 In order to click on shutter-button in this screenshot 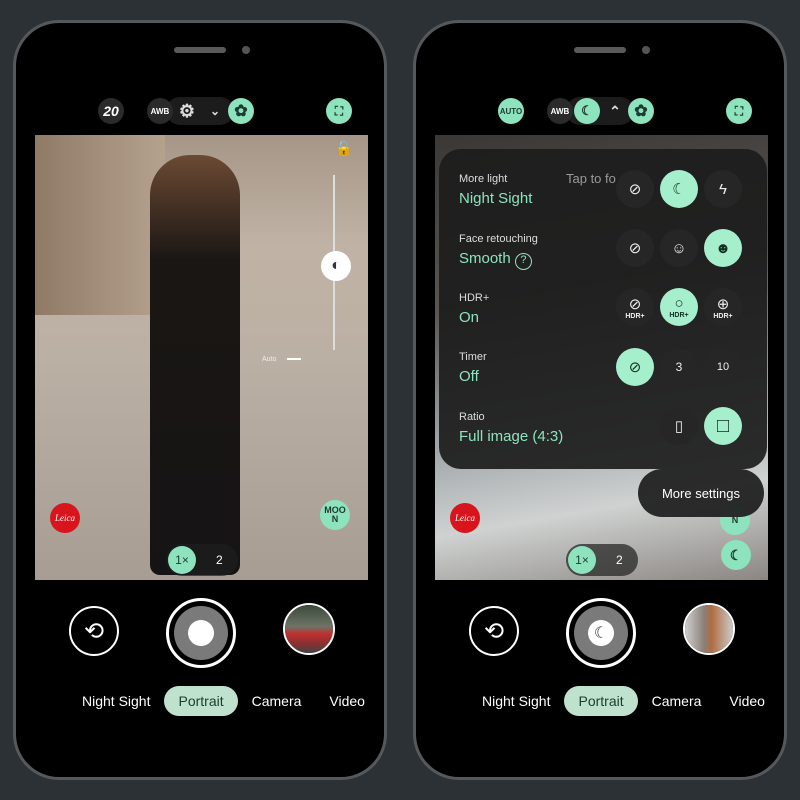, I will do `click(201, 633)`.